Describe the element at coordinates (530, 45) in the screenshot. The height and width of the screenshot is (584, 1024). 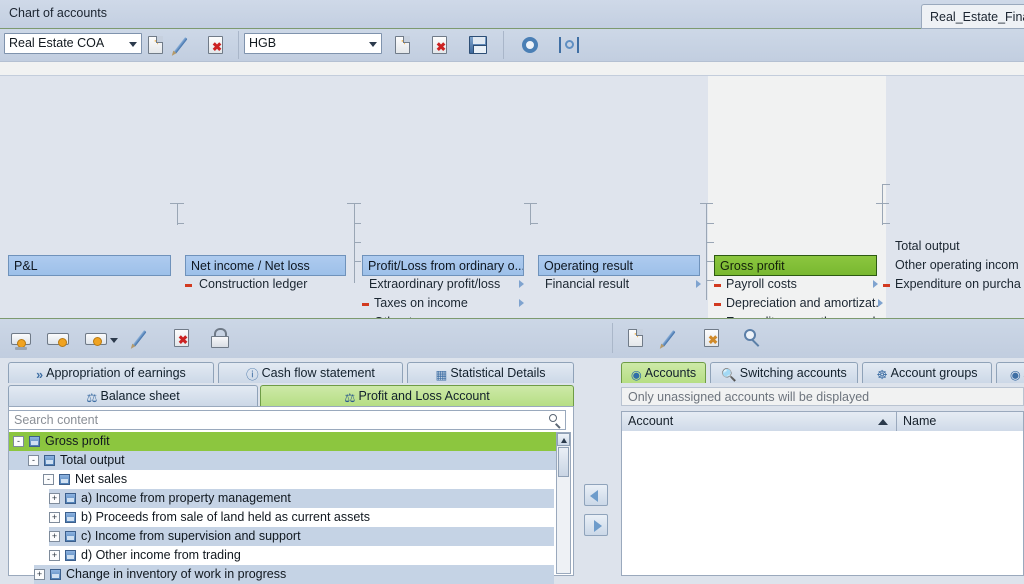
I see `refresh-button` at that location.